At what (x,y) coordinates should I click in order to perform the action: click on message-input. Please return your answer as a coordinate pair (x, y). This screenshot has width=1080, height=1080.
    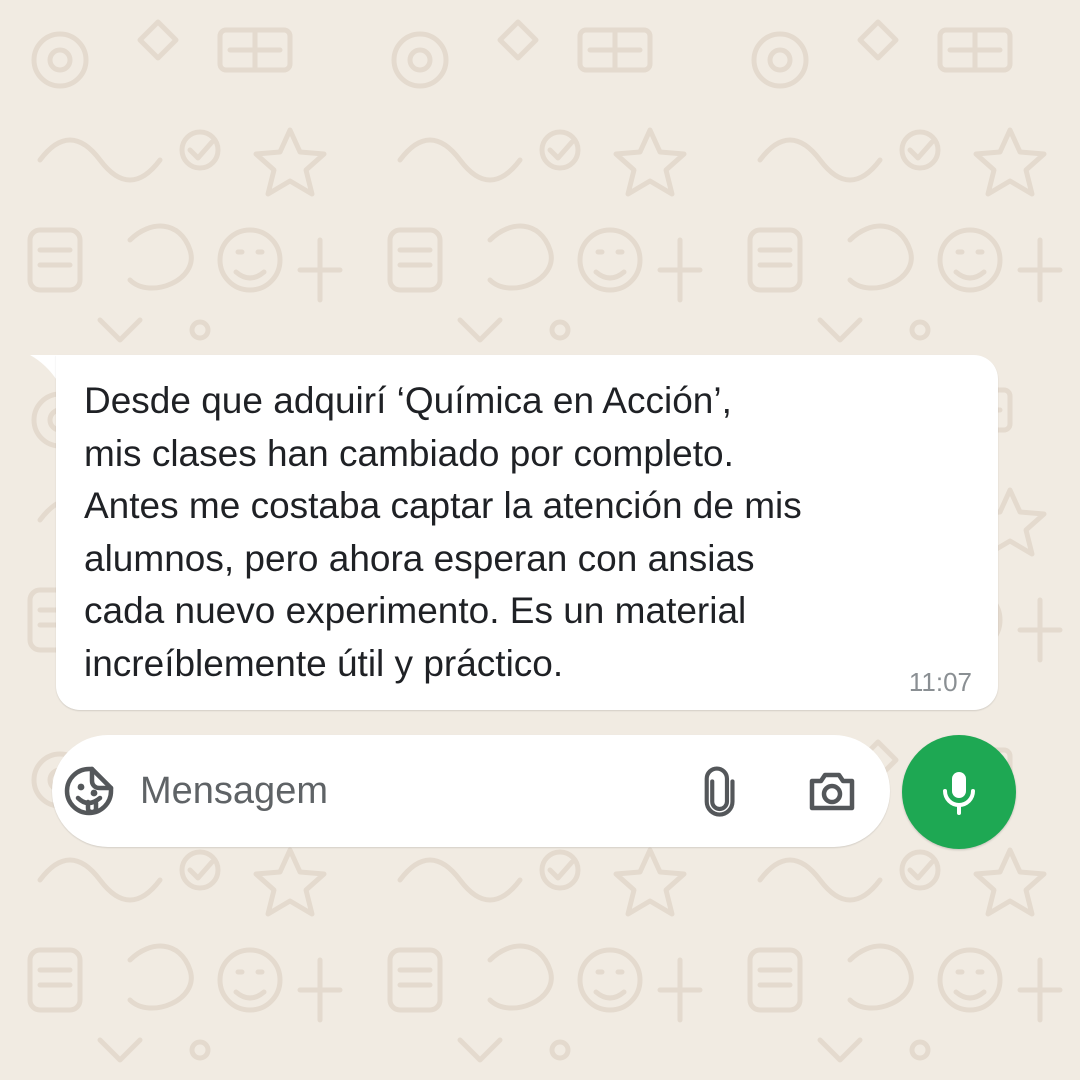
    Looking at the image, I should click on (400, 791).